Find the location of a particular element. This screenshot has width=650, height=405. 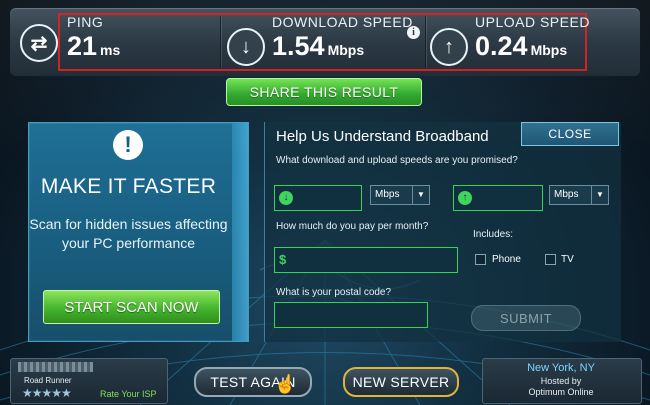

form-title: Help Us Understand Broadband is located at coordinates (382, 136).